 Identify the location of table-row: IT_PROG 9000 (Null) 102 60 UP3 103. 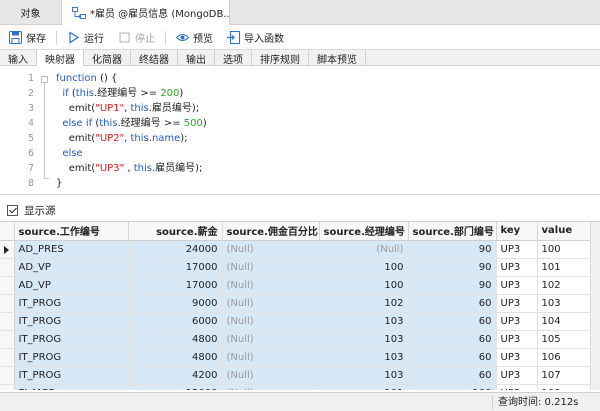
(295, 303).